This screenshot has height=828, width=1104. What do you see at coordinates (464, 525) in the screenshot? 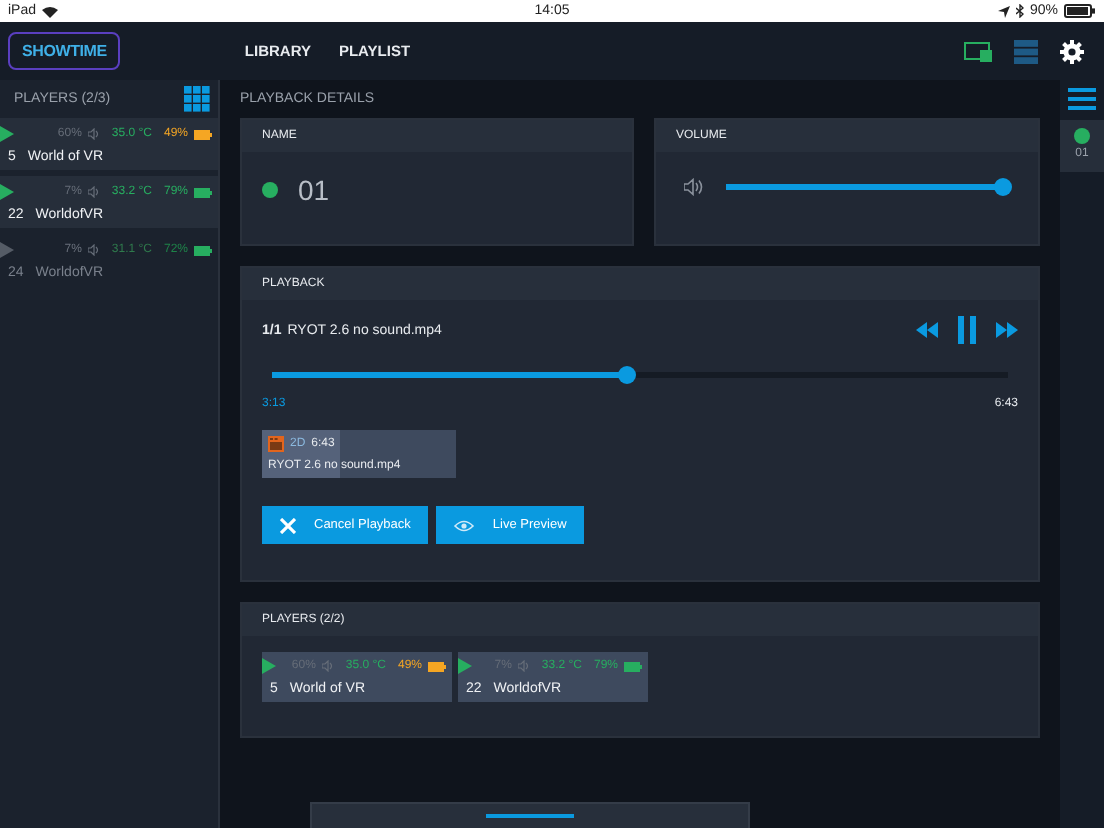
I see `eye-icon` at bounding box center [464, 525].